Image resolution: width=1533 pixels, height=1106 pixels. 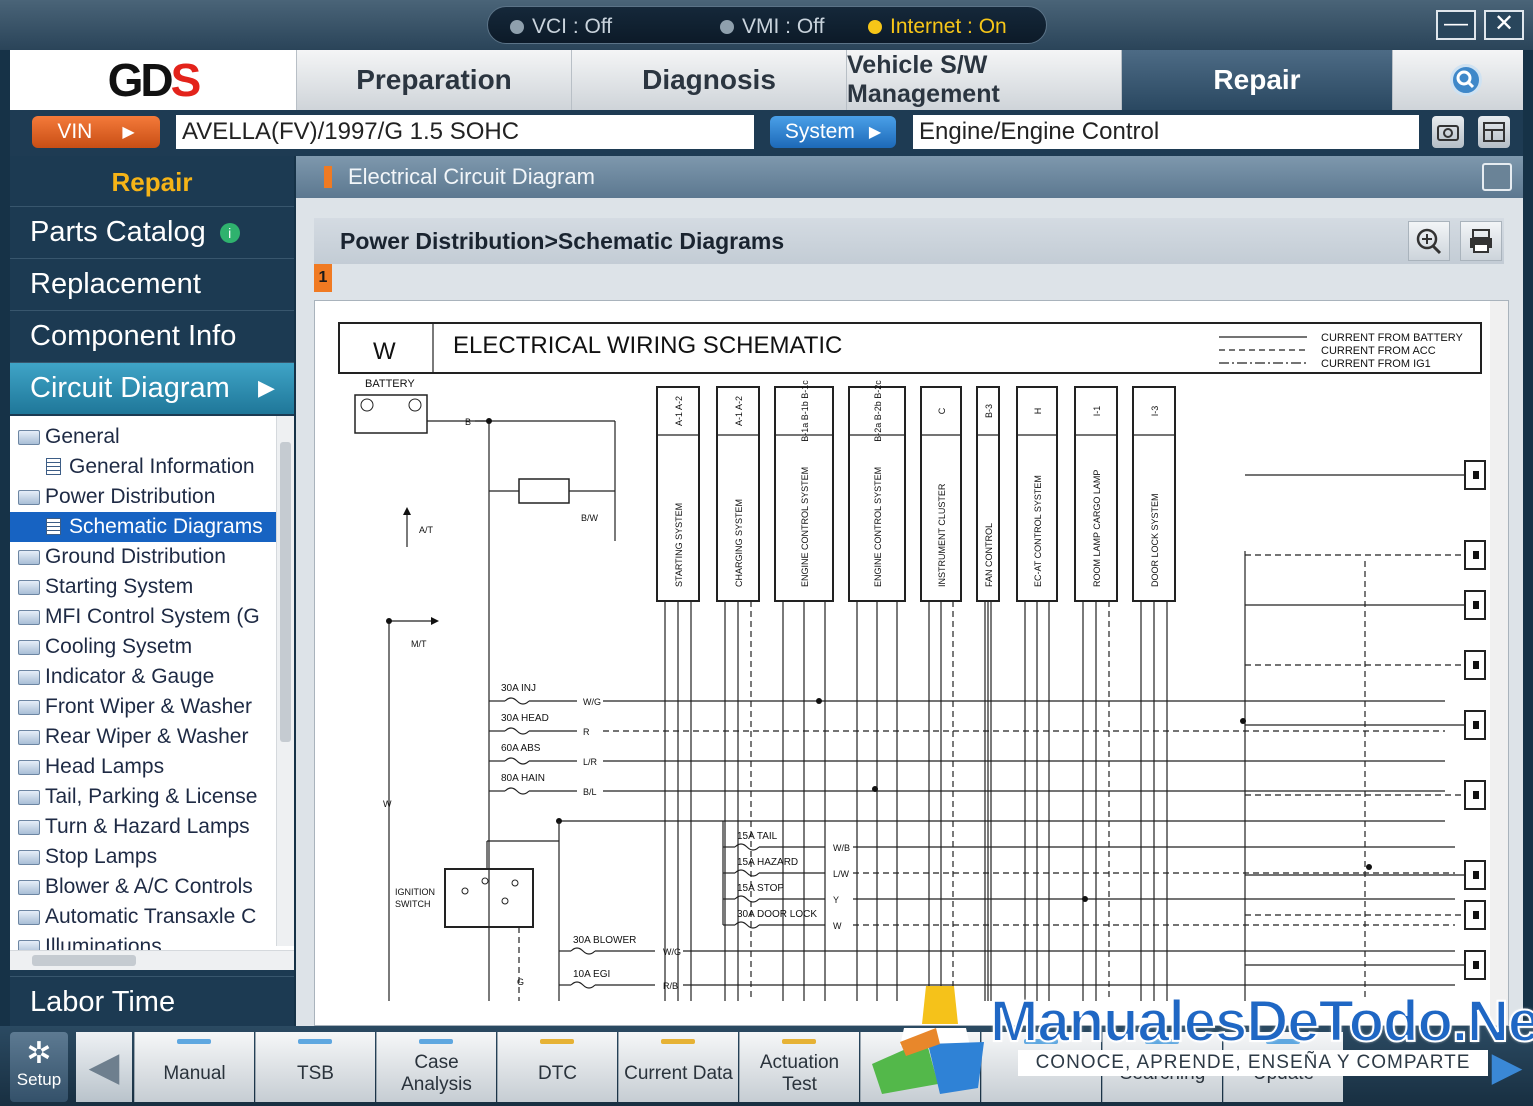 I want to click on system-code: H, so click(x=1038, y=411).